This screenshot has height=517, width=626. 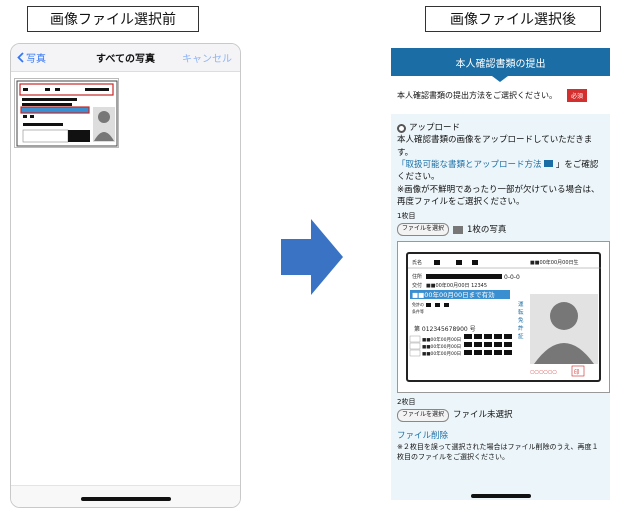 I want to click on svg-text: 許, so click(x=521, y=328).